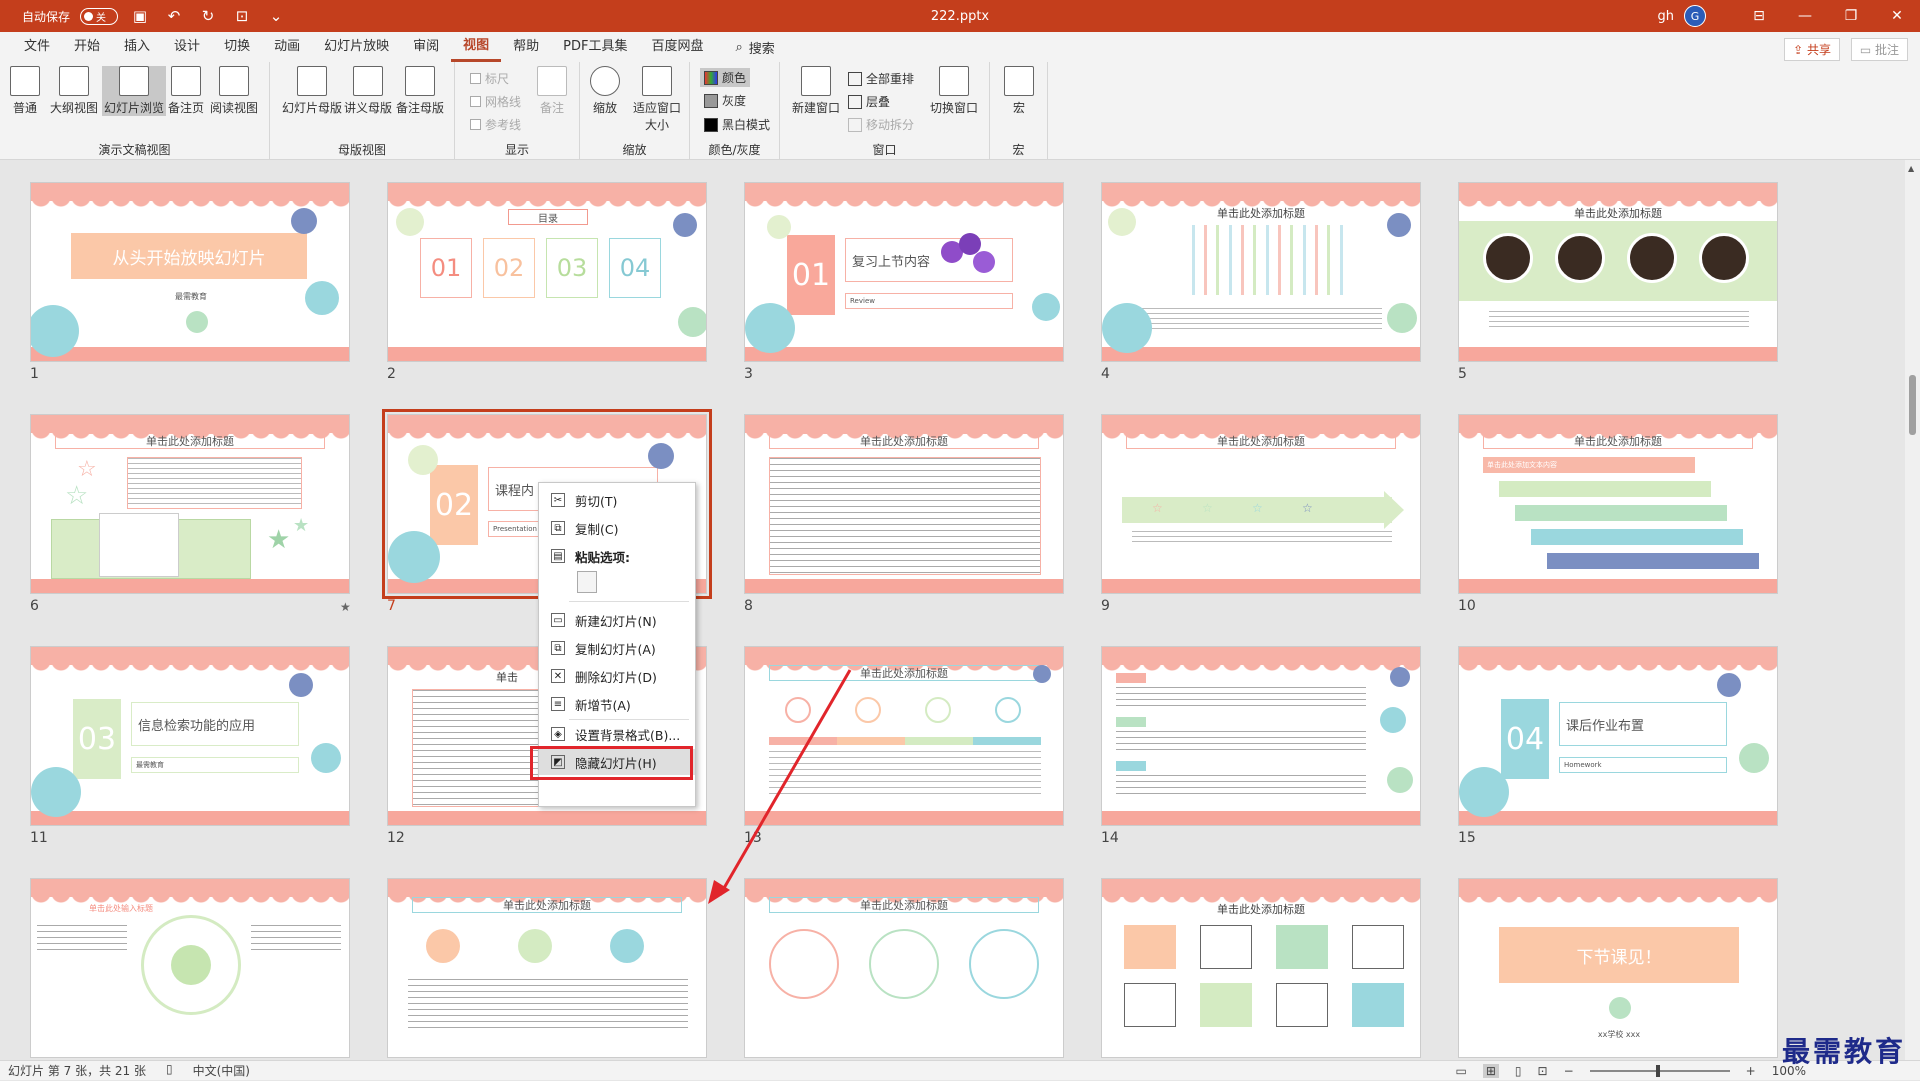 This screenshot has height=1081, width=1920. What do you see at coordinates (526, 47) in the screenshot?
I see `tab-help: 帮助` at bounding box center [526, 47].